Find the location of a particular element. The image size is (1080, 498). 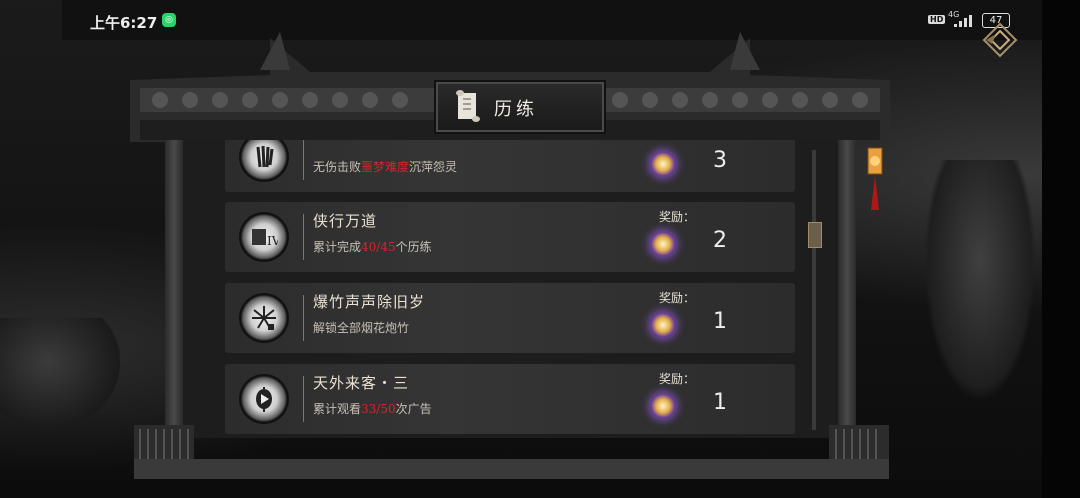

pillar-left is located at coordinates (174, 300).